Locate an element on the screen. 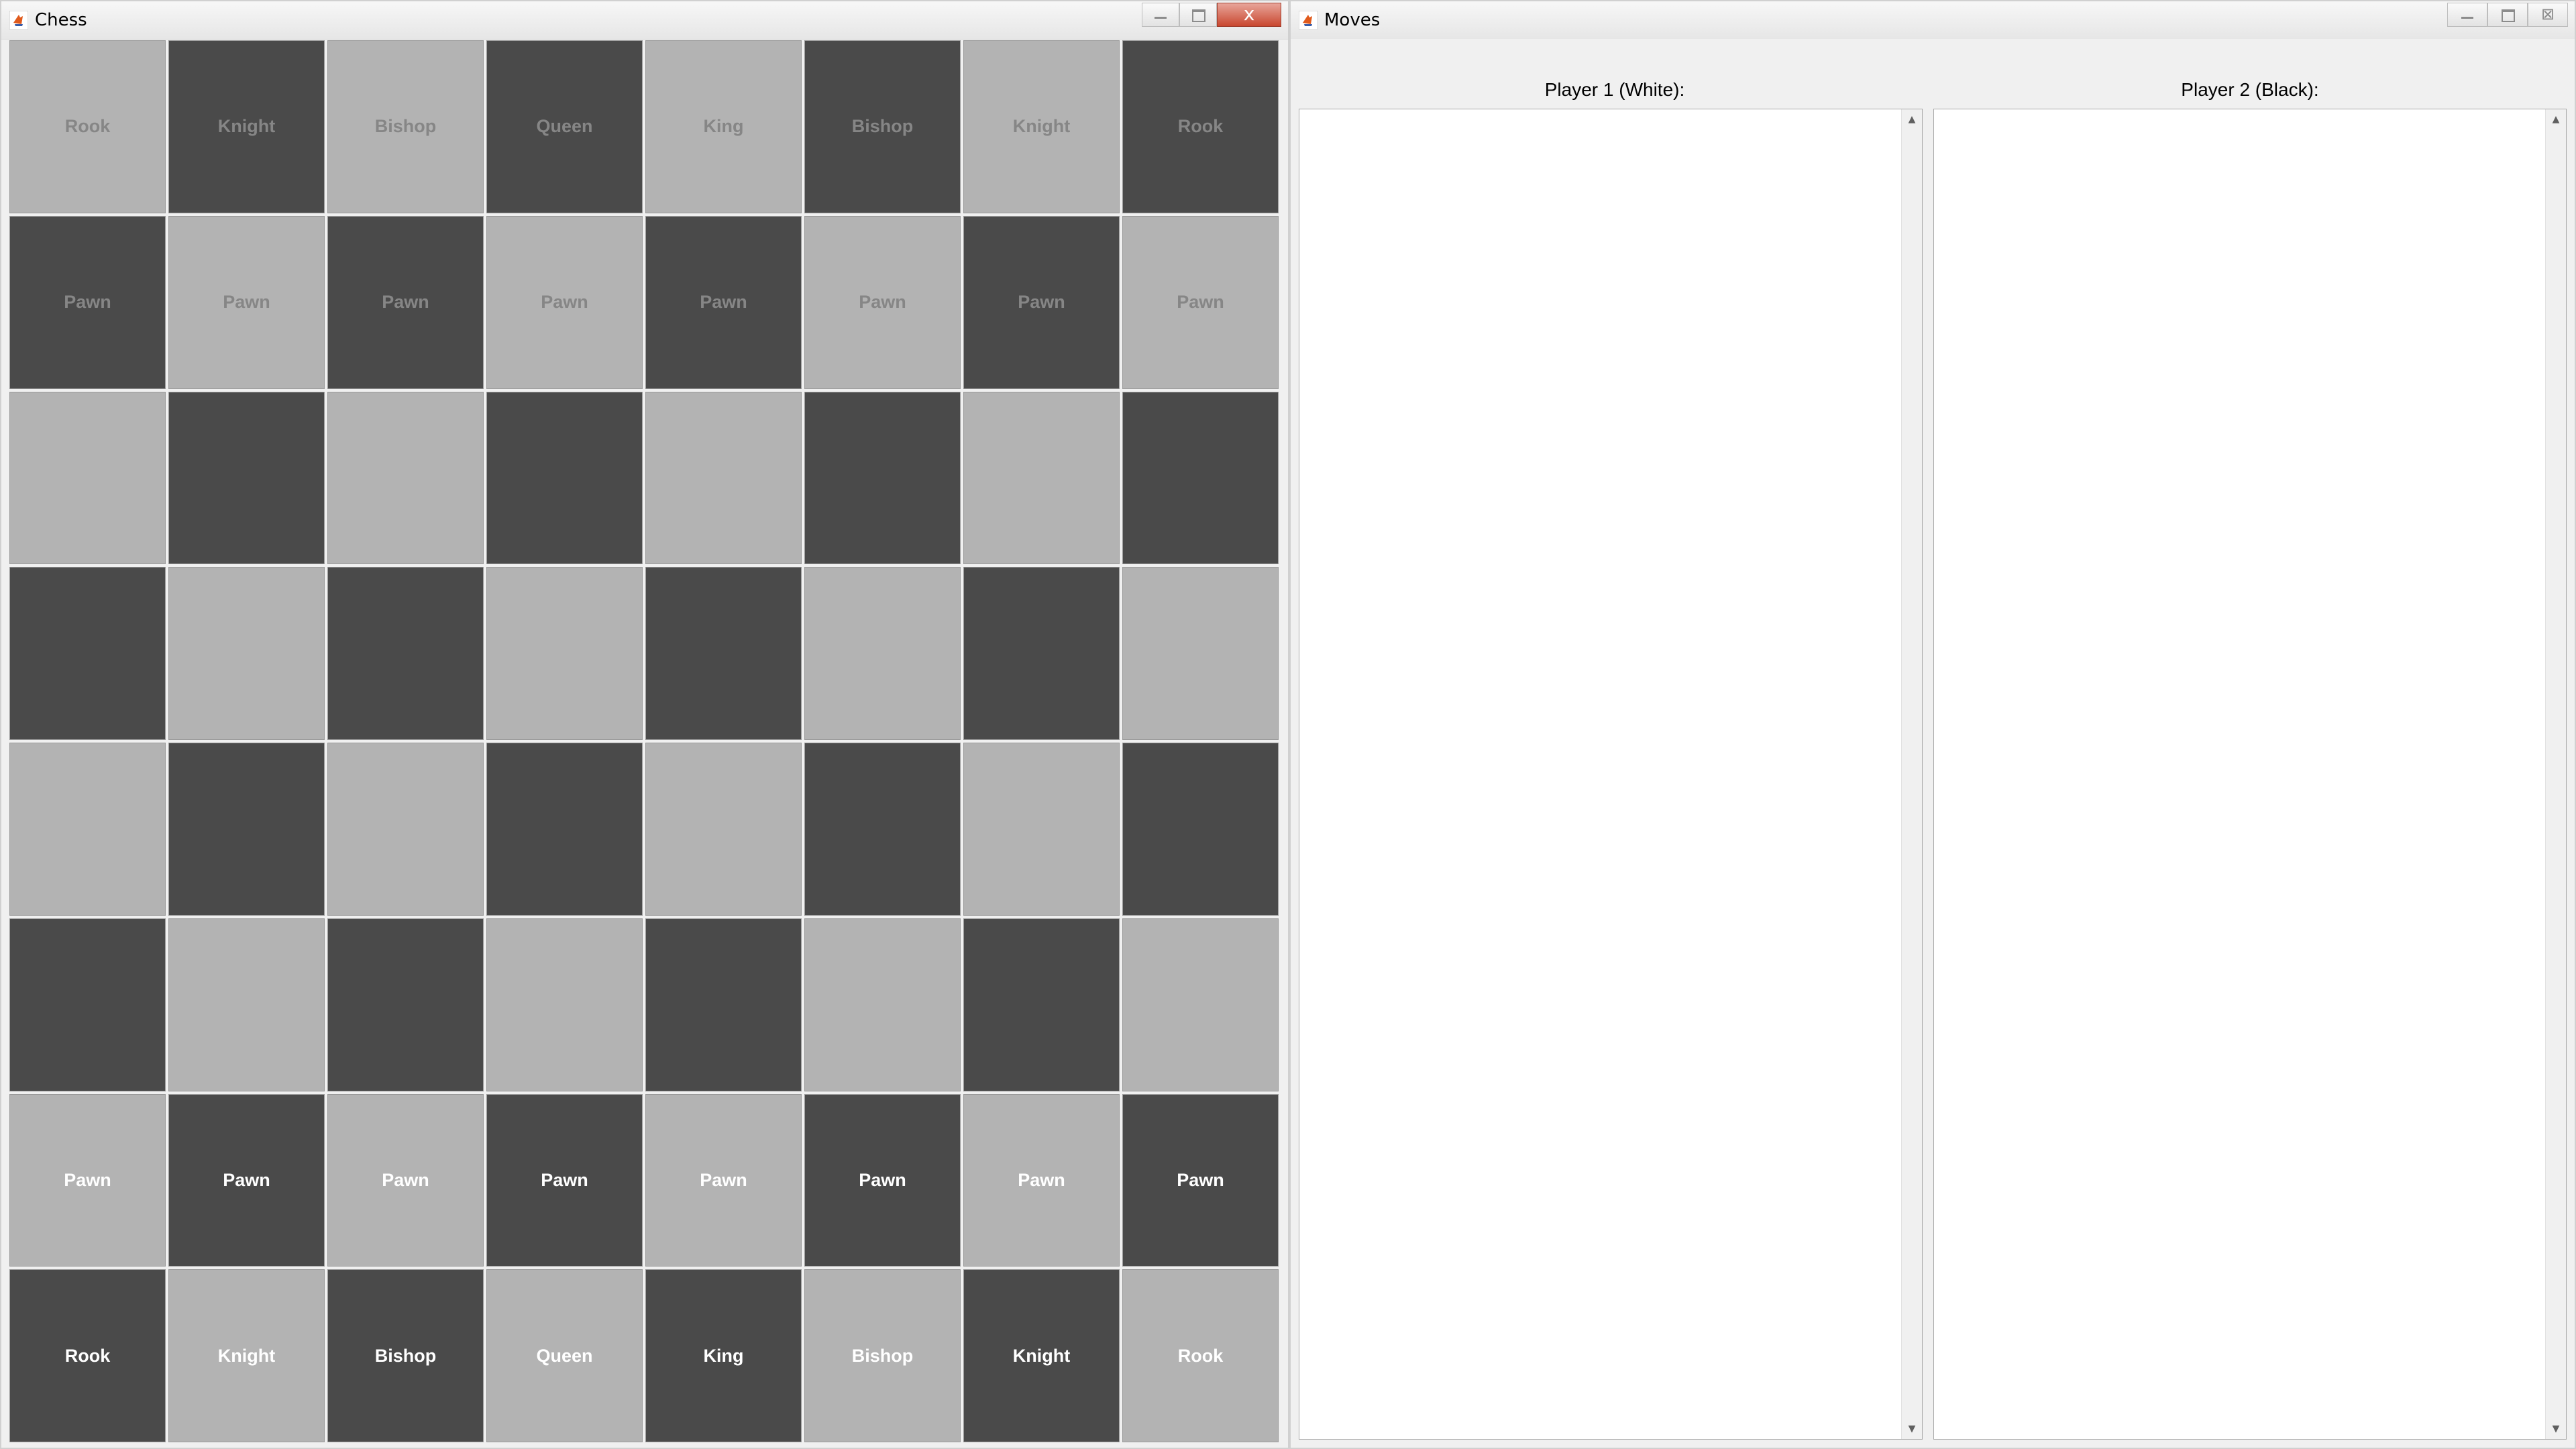 This screenshot has width=2576, height=1449. player1-scrollbar: ▲ ▼ is located at coordinates (1911, 774).